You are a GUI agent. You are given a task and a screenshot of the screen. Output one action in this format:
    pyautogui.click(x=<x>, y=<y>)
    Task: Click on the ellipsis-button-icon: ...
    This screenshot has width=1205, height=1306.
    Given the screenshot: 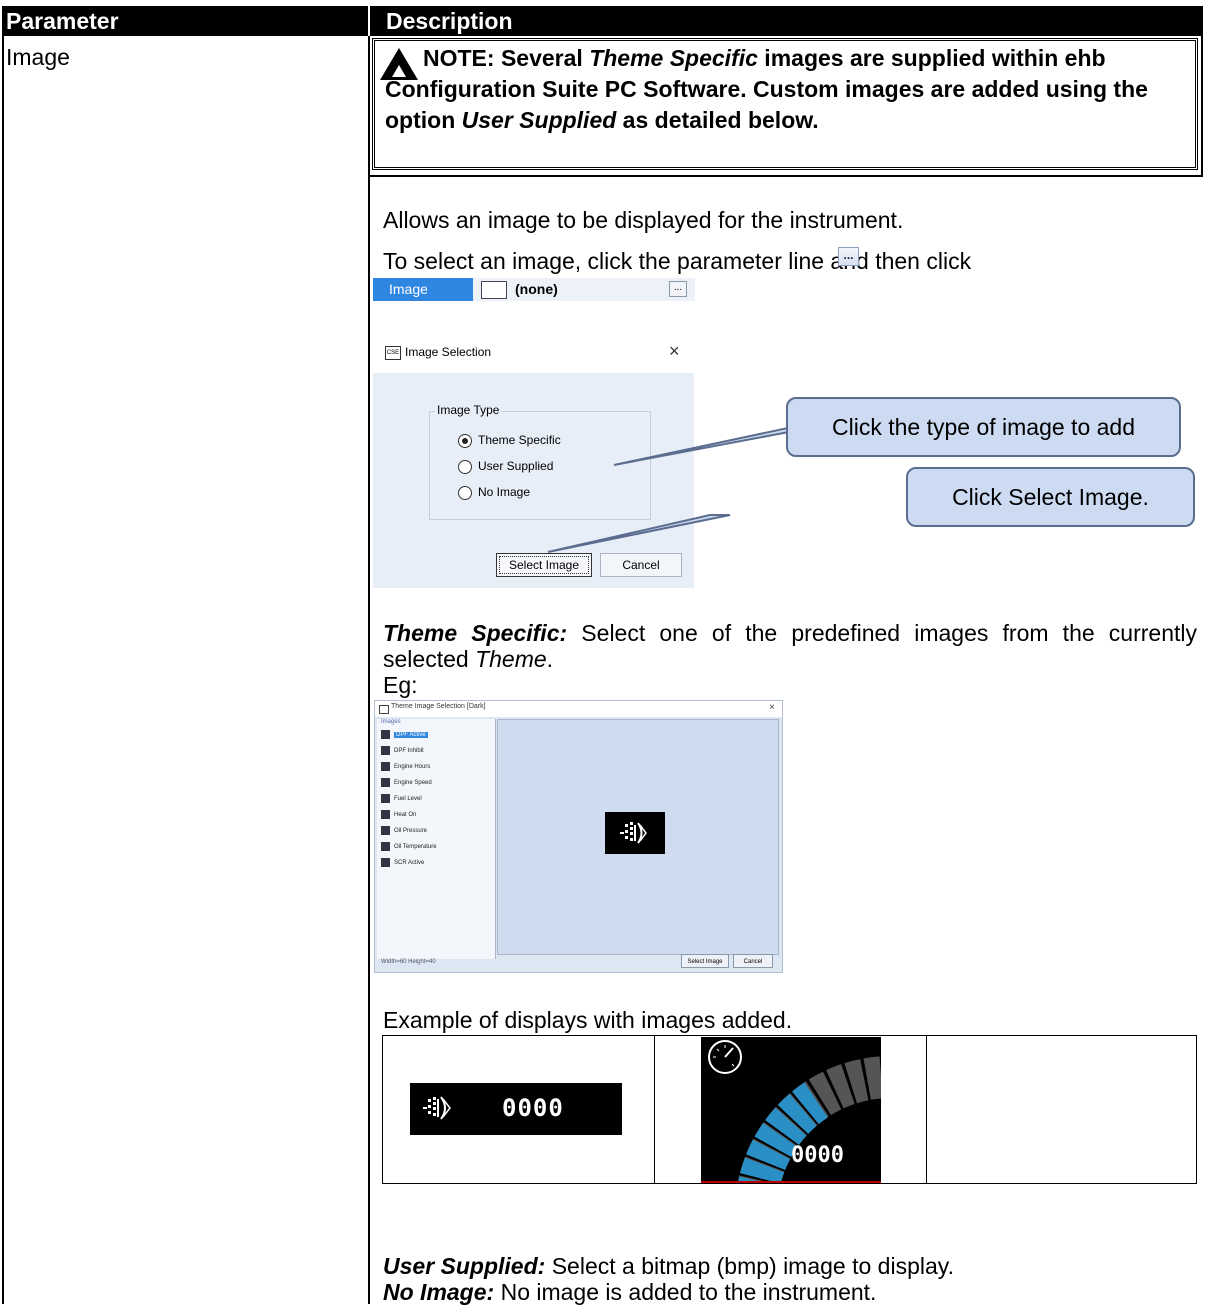 What is the action you would take?
    pyautogui.click(x=848, y=256)
    